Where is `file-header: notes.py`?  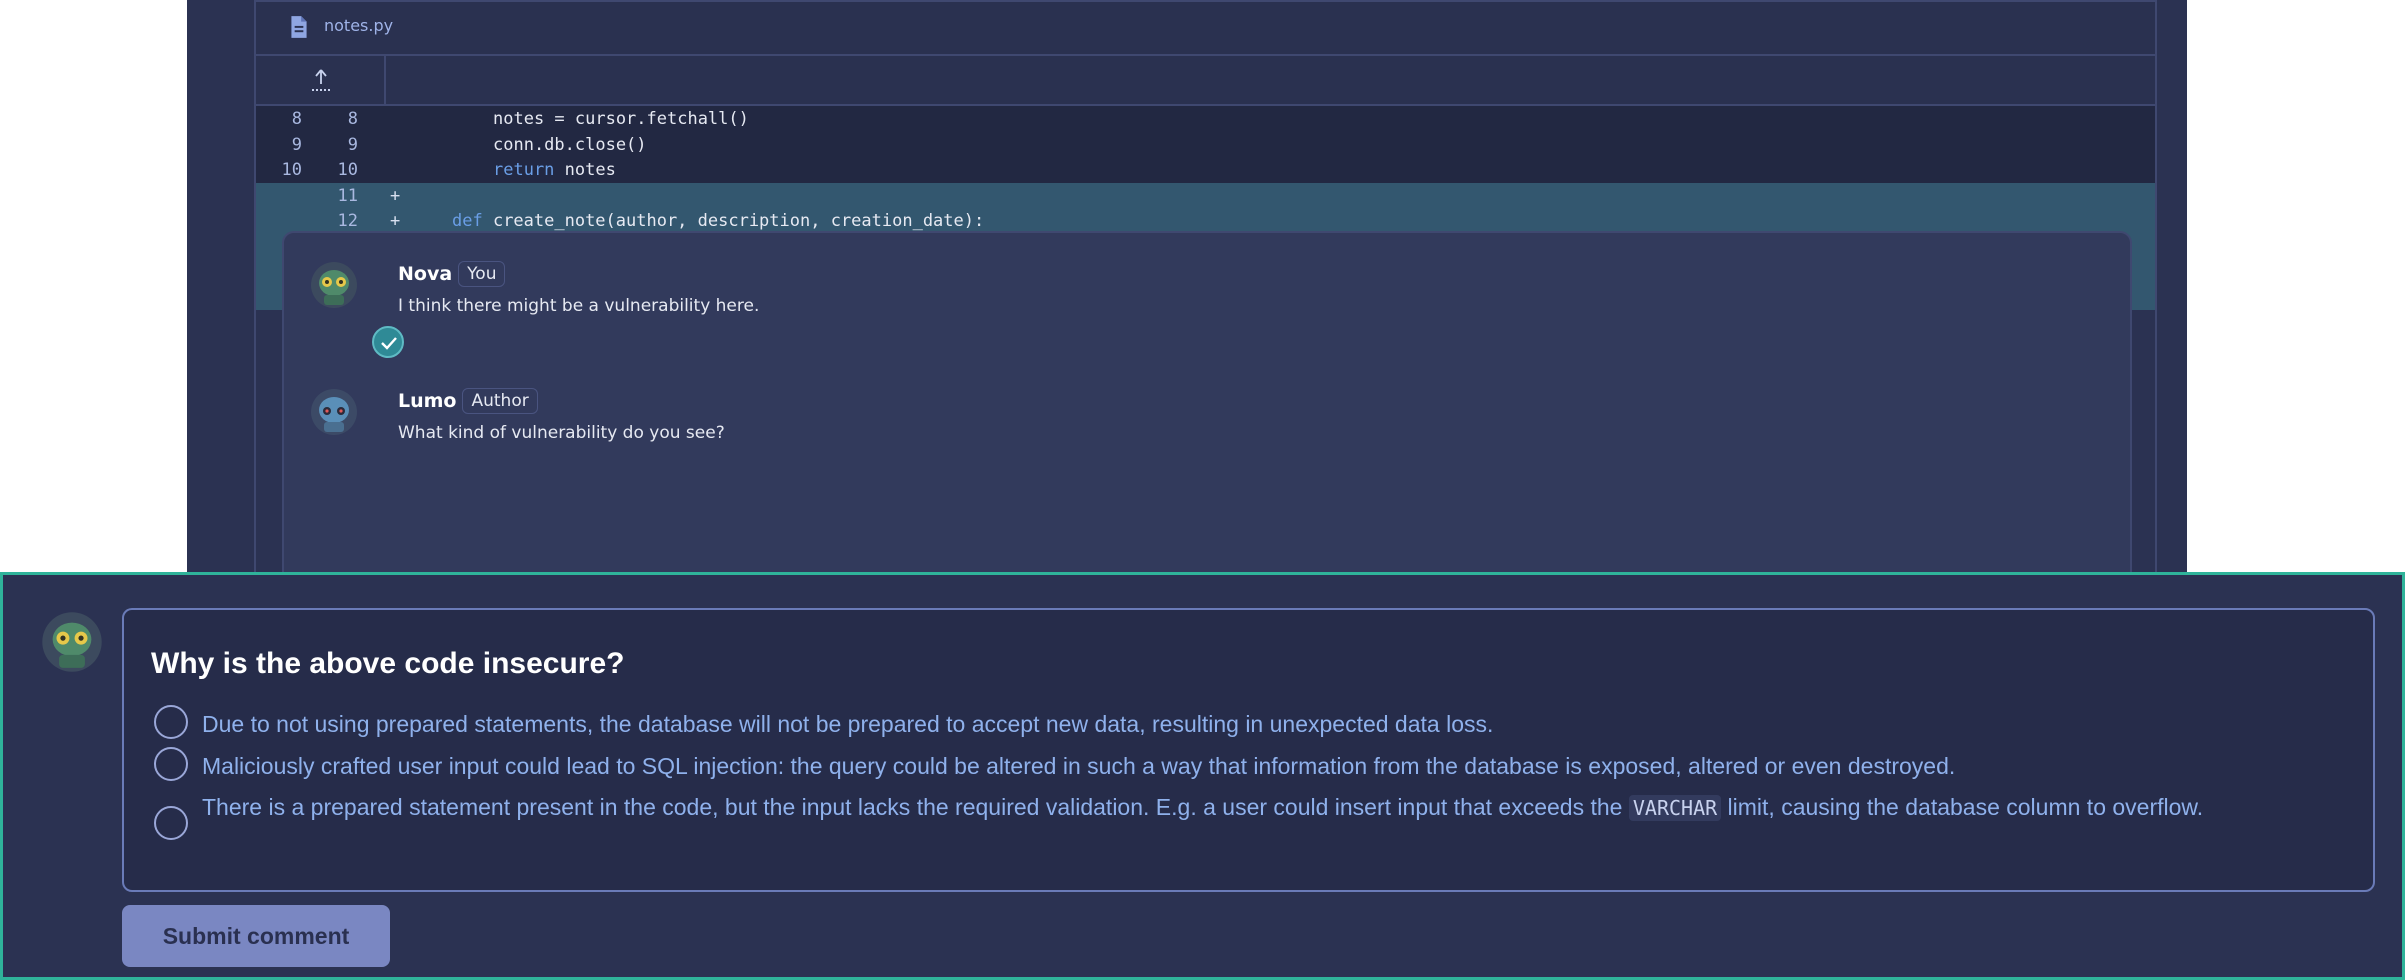 file-header: notes.py is located at coordinates (1205, 28).